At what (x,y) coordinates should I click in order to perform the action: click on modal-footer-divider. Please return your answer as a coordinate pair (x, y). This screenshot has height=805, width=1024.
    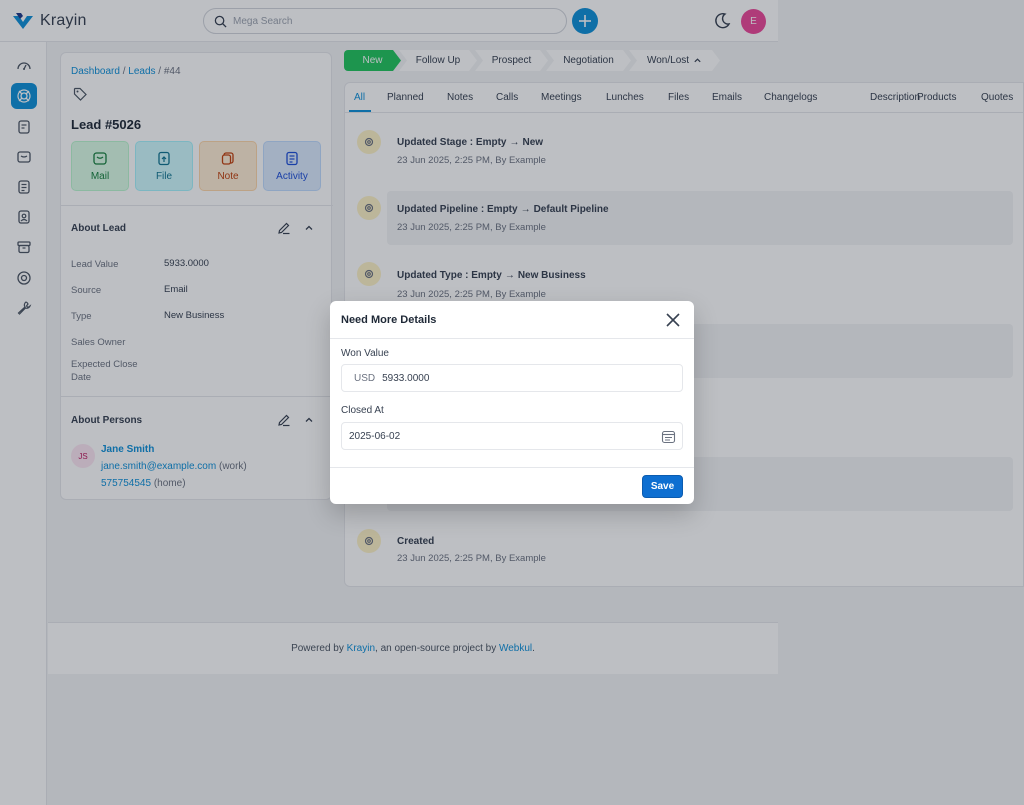
    Looking at the image, I should click on (512, 467).